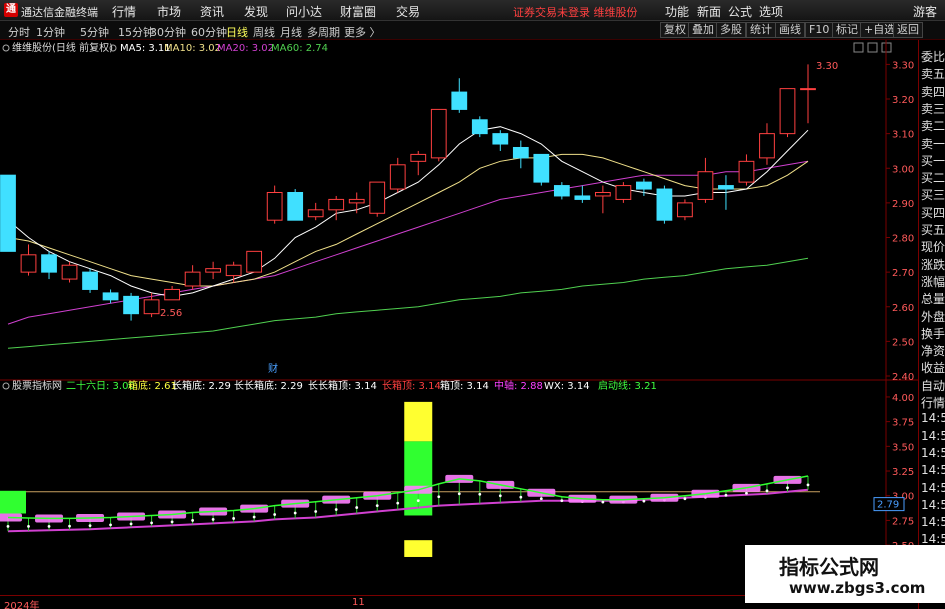 Image resolution: width=945 pixels, height=609 pixels. Describe the element at coordinates (464, 385) in the screenshot. I see `indicator-legend-item: 箱顶: 3.14` at that location.